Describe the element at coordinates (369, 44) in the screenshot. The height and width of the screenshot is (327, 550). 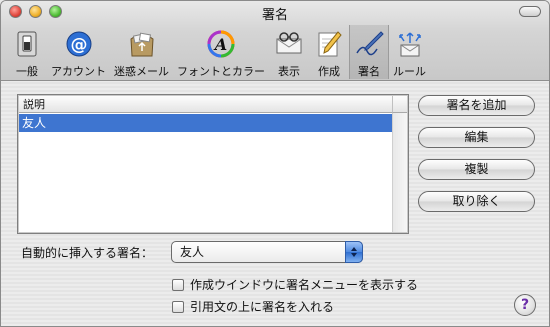
I see `signature-pen-icon` at that location.